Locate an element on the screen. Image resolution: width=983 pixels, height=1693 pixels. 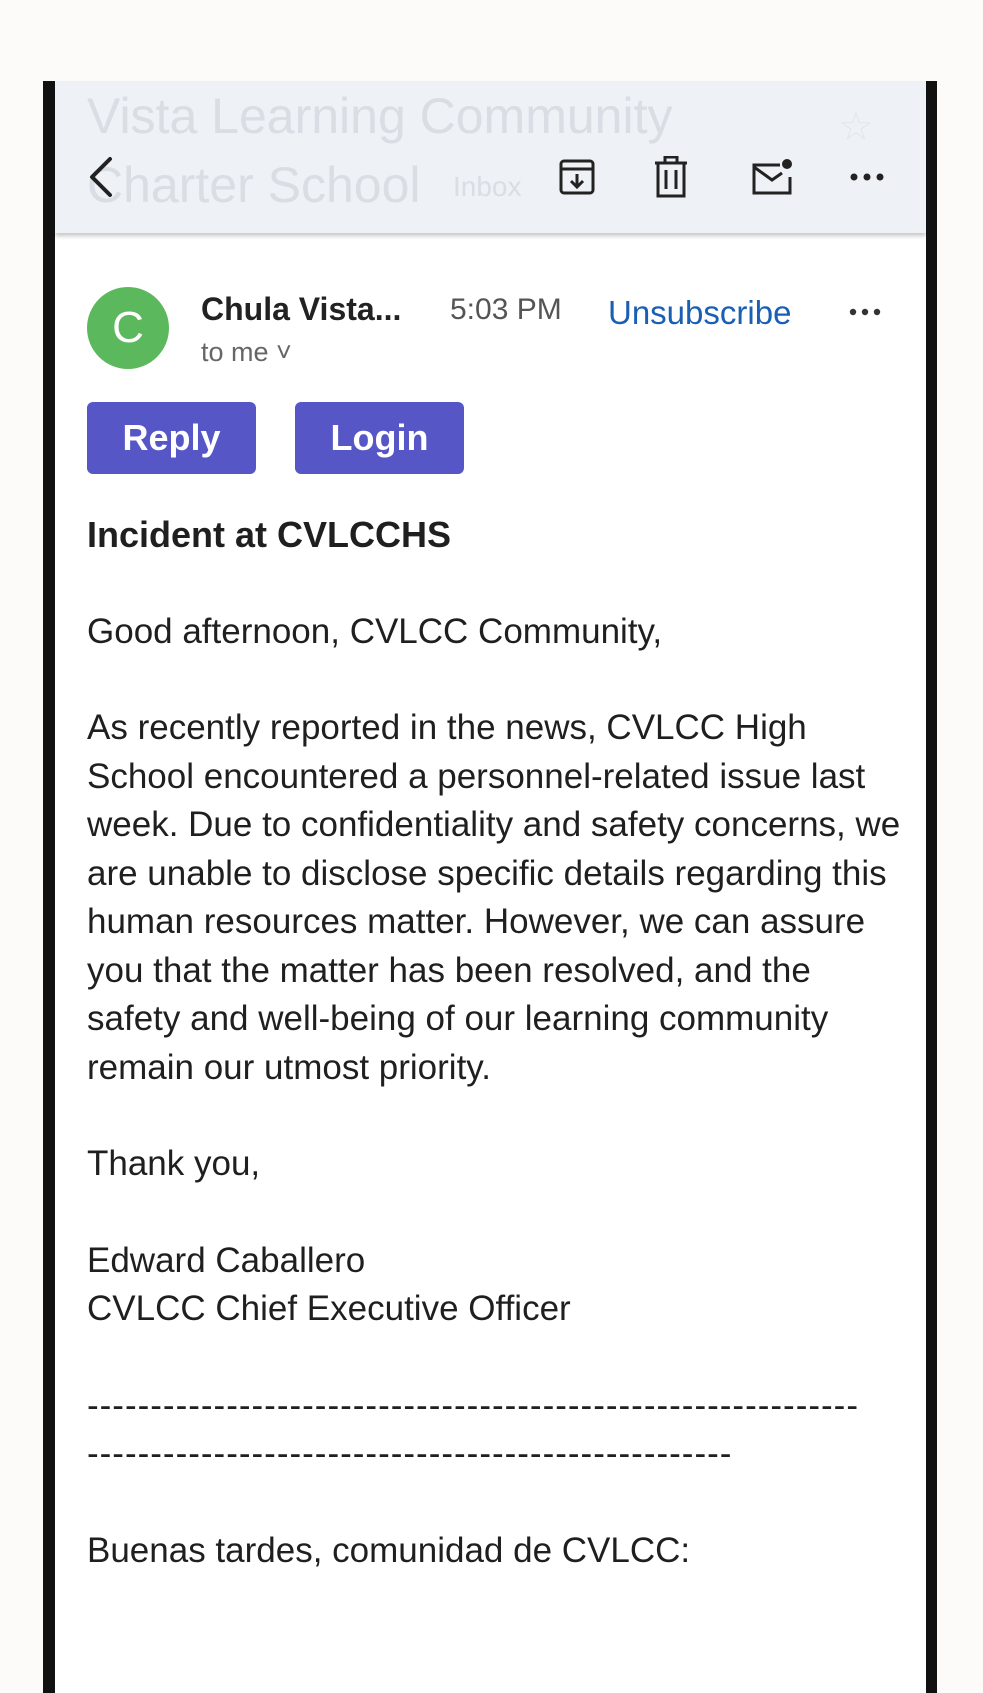
trash-icon is located at coordinates (671, 177).